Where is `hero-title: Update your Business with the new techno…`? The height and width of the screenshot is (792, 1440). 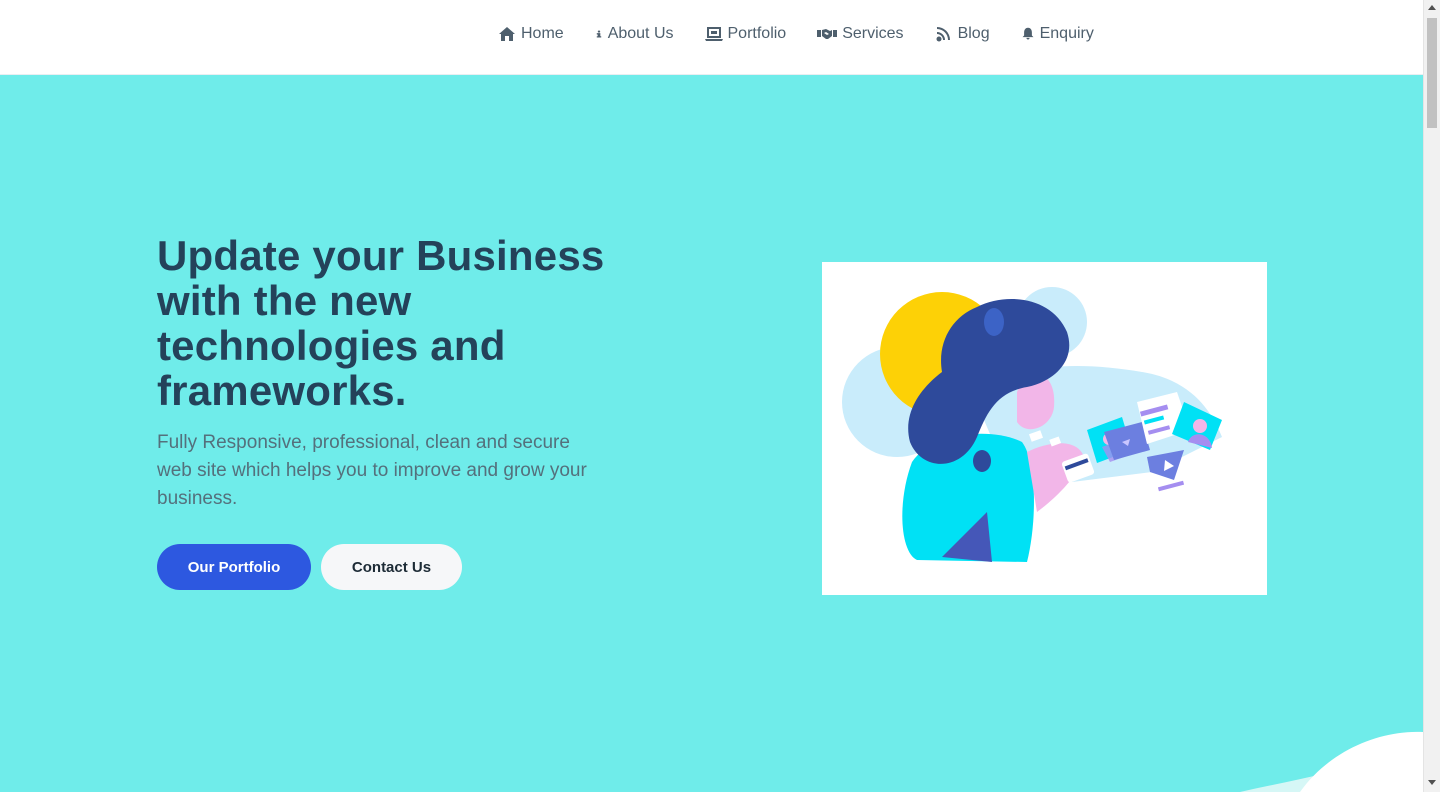 hero-title: Update your Business with the new techno… is located at coordinates (381, 323).